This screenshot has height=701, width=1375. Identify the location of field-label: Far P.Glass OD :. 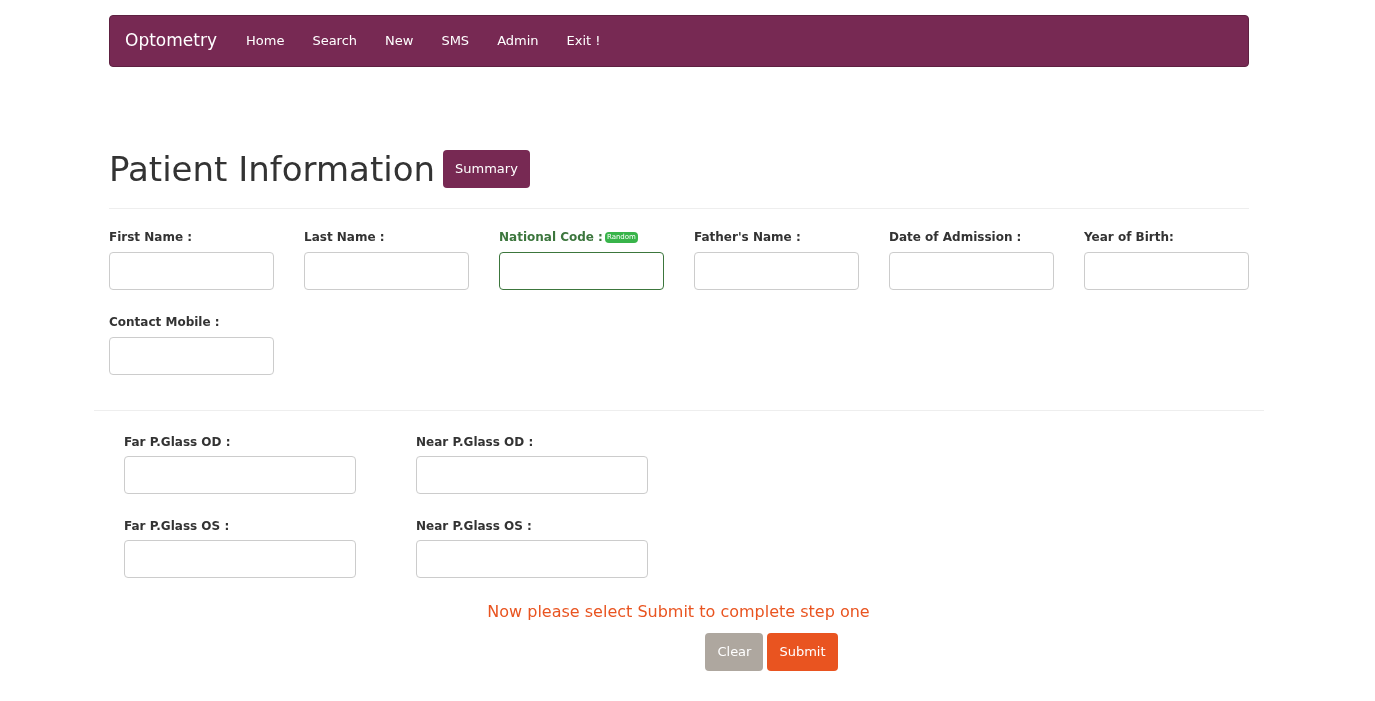
(178, 441).